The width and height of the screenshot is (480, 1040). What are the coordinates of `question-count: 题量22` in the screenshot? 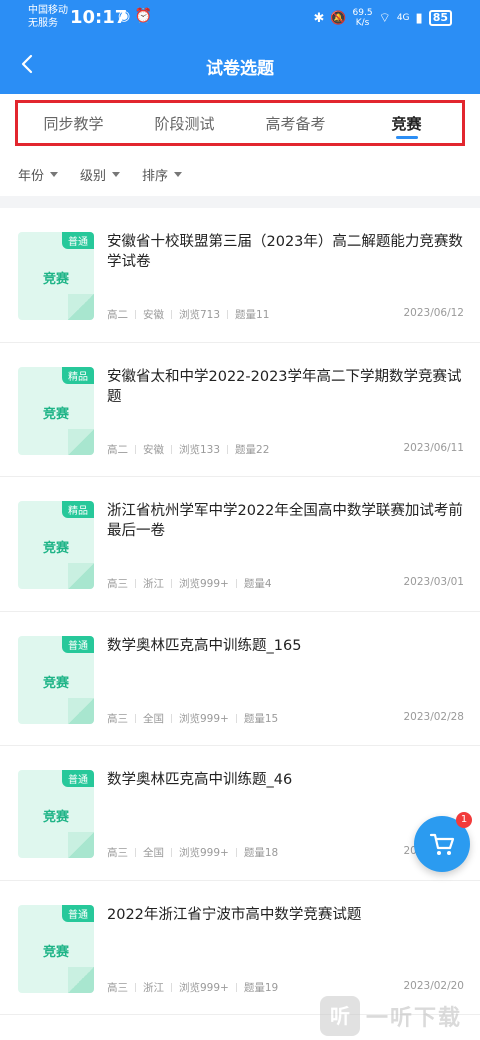 It's located at (252, 449).